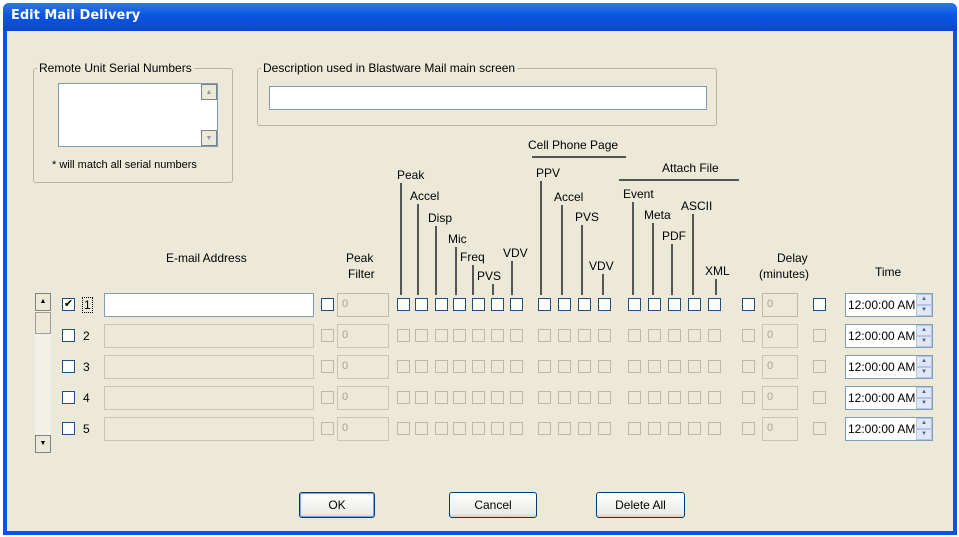 The width and height of the screenshot is (959, 537). I want to click on delete-all-button: Delete All, so click(640, 505).